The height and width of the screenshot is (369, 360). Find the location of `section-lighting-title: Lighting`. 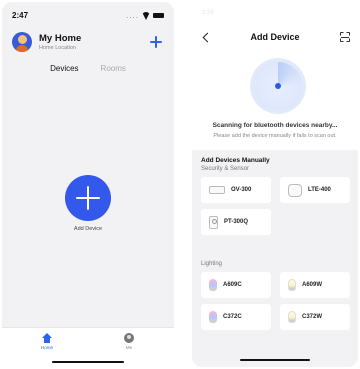

section-lighting-title: Lighting is located at coordinates (212, 264).